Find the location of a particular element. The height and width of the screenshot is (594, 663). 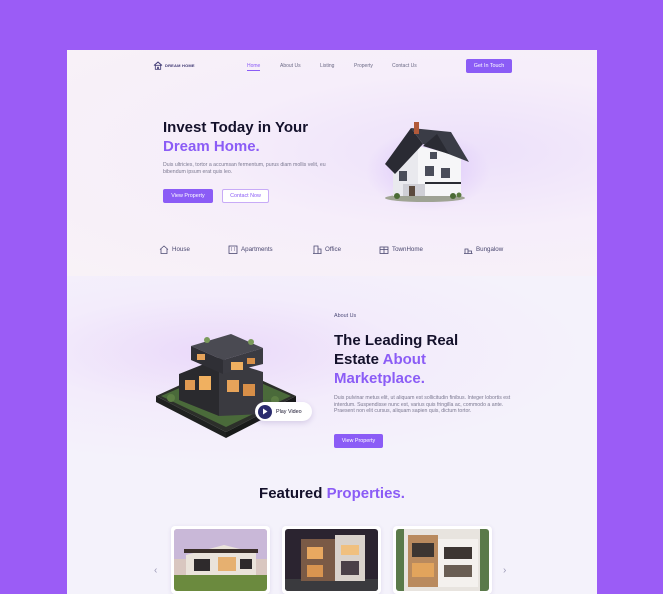

carousel-prev-arrow: ‹ is located at coordinates (155, 570).